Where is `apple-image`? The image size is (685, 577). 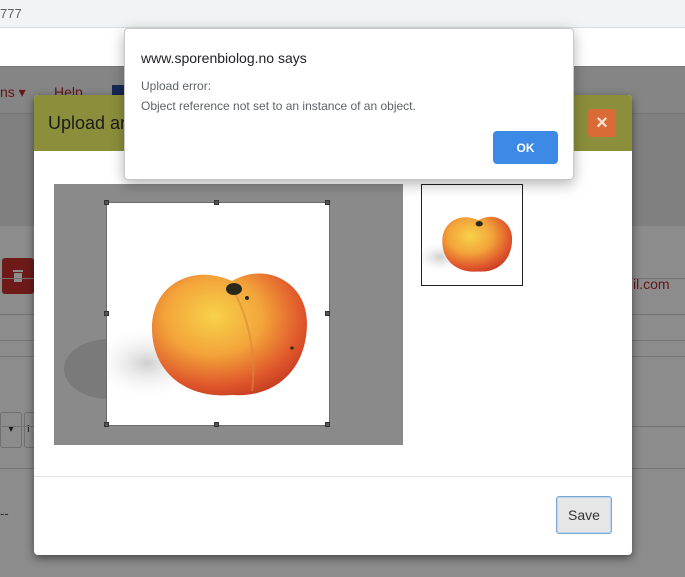
apple-image is located at coordinates (207, 337).